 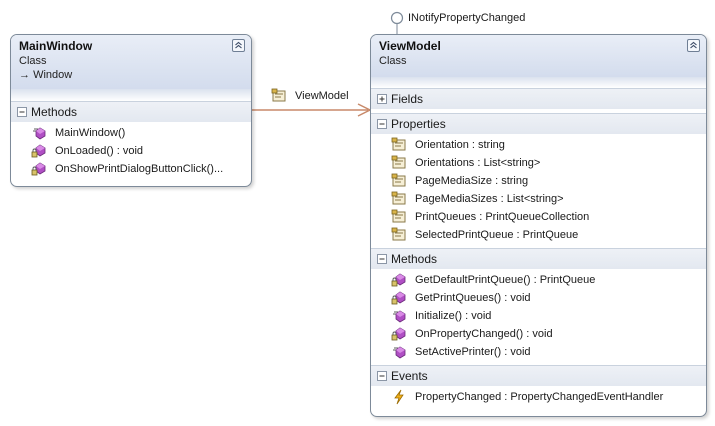 What do you see at coordinates (538, 352) in the screenshot?
I see `list-item: SetActivePrinter() : void` at bounding box center [538, 352].